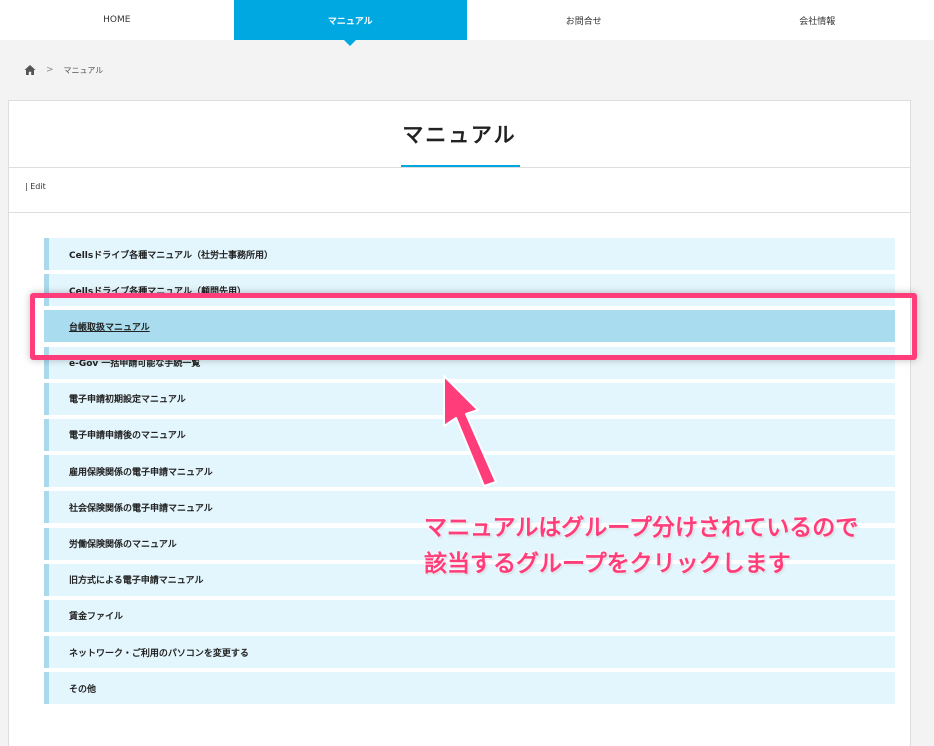 This screenshot has height=746, width=934. Describe the element at coordinates (469, 652) in the screenshot. I see `manual-item-network-pc: ネットワーク・ご利用のパソコンを変更する` at that location.